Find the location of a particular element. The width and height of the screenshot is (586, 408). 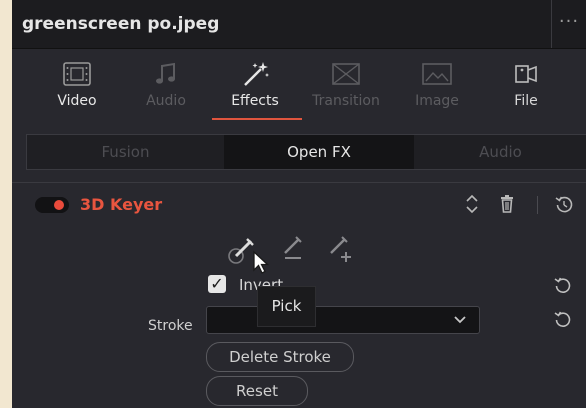

more-options-icon: ··· is located at coordinates (568, 24).